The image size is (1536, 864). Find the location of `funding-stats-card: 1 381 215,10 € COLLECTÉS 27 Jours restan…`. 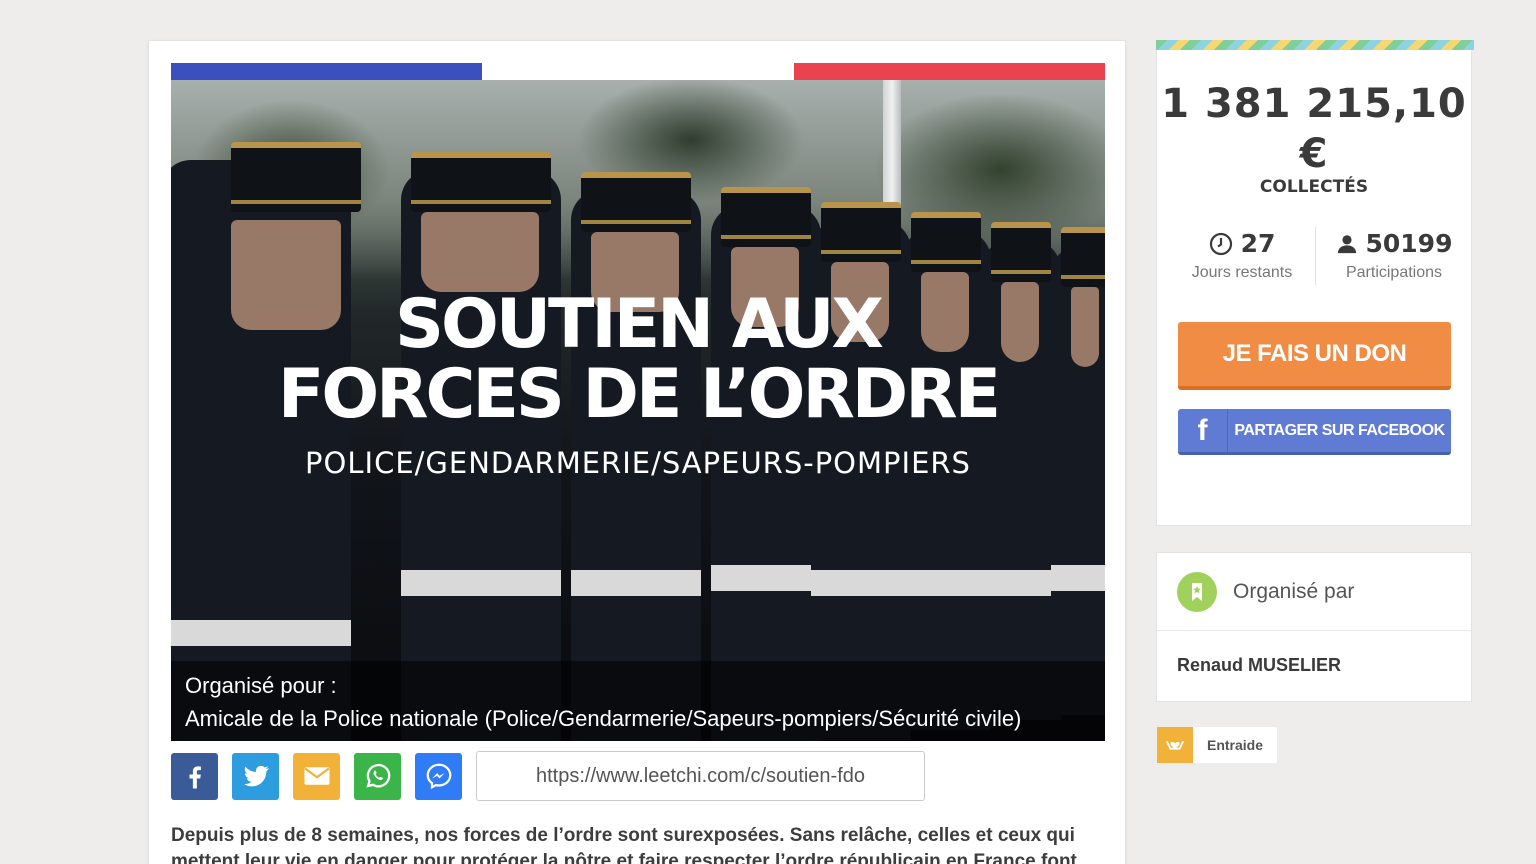

funding-stats-card: 1 381 215,10 € COLLECTÉS 27 Jours restan… is located at coordinates (1315, 283).